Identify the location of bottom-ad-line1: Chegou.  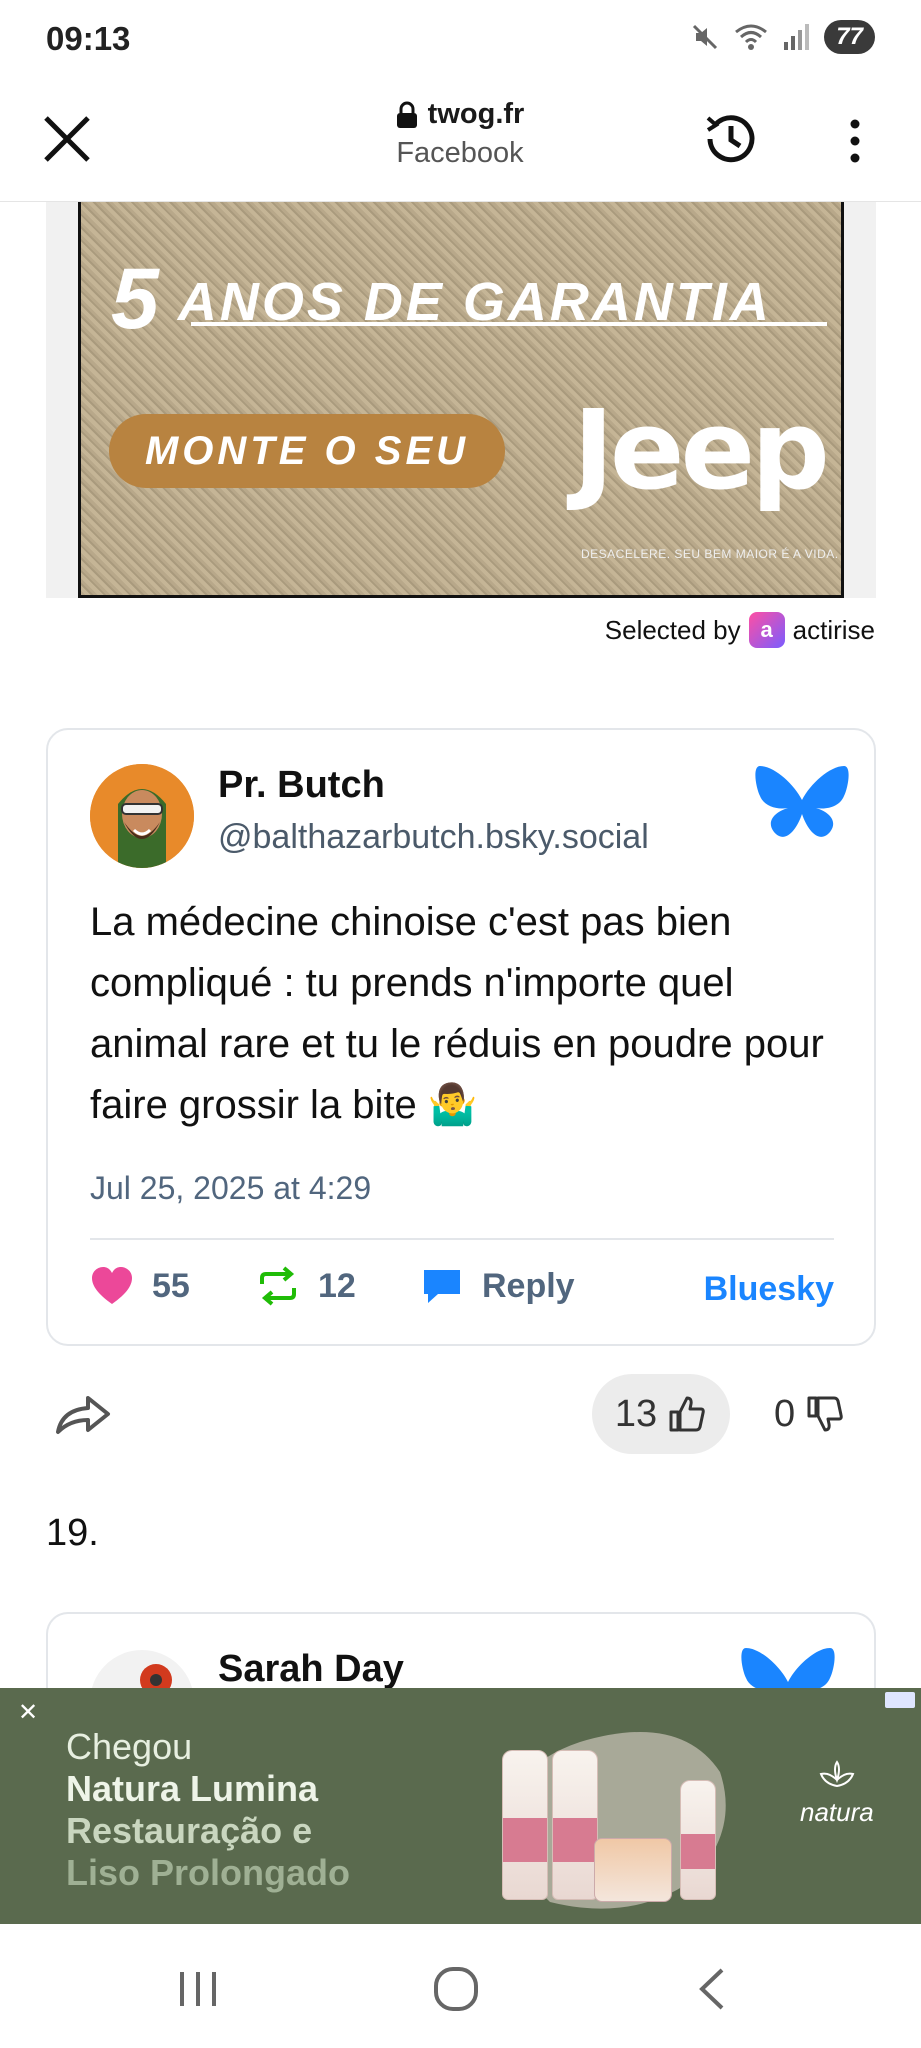
(129, 1746).